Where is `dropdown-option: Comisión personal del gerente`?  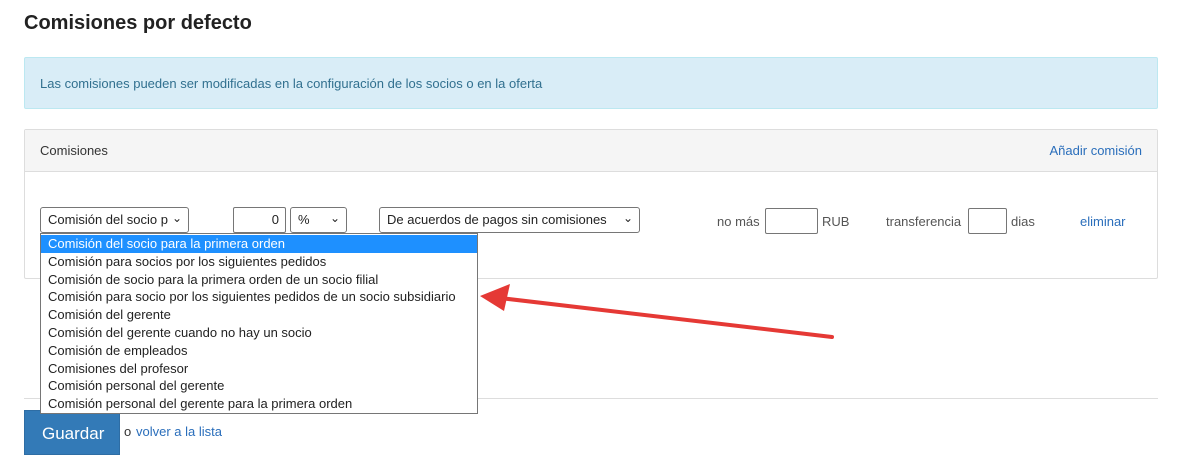
dropdown-option: Comisión personal del gerente is located at coordinates (259, 386).